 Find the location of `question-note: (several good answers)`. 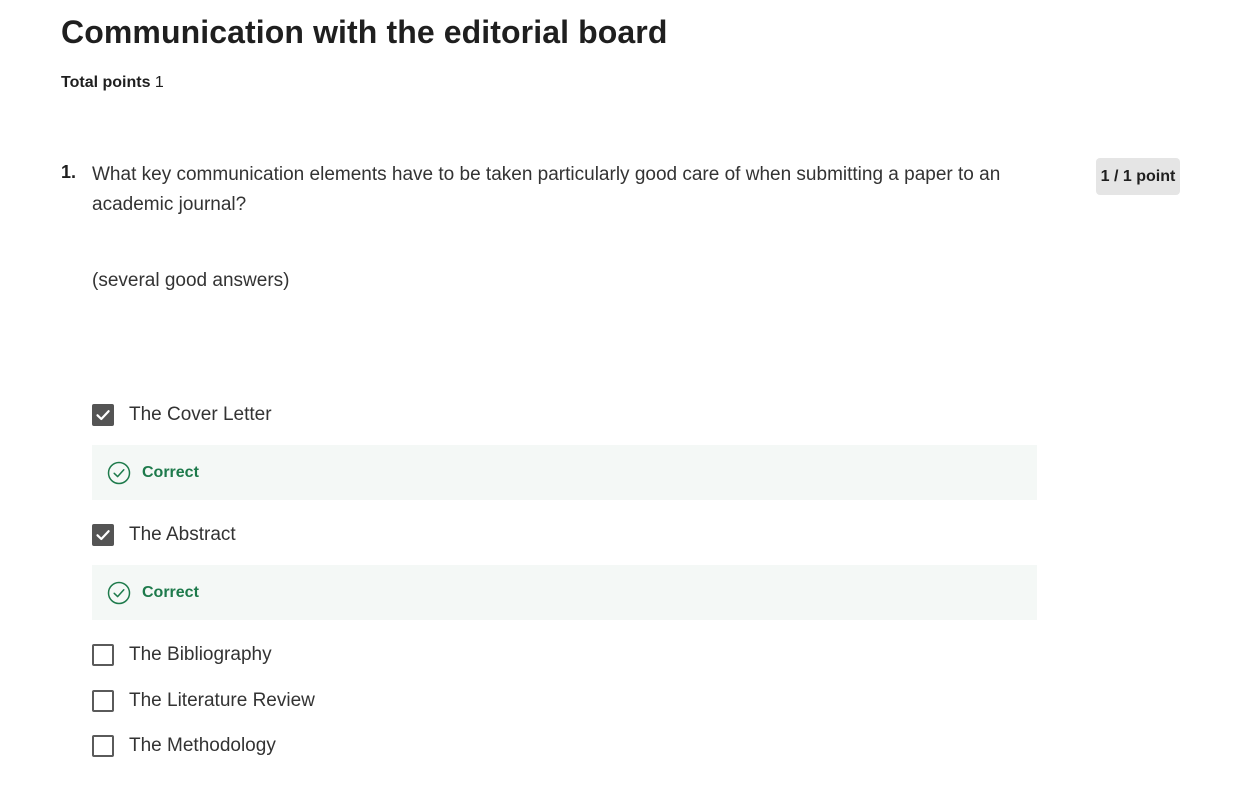

question-note: (several good answers) is located at coordinates (191, 280).